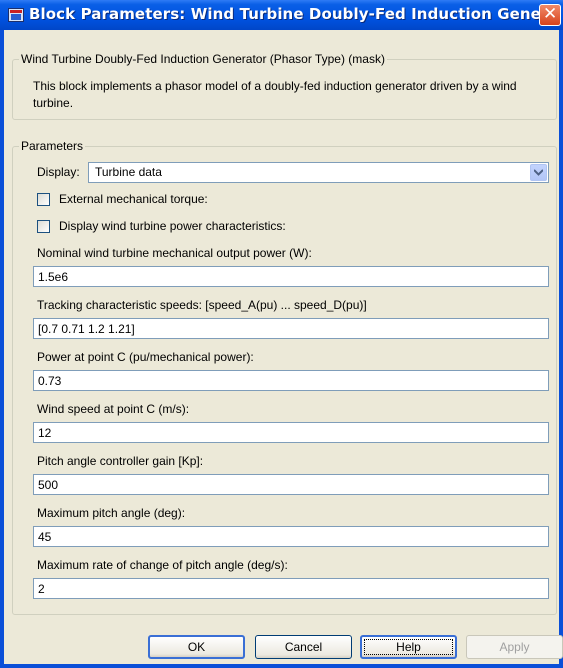  Describe the element at coordinates (16, 15) in the screenshot. I see `simulink-block-icon` at that location.